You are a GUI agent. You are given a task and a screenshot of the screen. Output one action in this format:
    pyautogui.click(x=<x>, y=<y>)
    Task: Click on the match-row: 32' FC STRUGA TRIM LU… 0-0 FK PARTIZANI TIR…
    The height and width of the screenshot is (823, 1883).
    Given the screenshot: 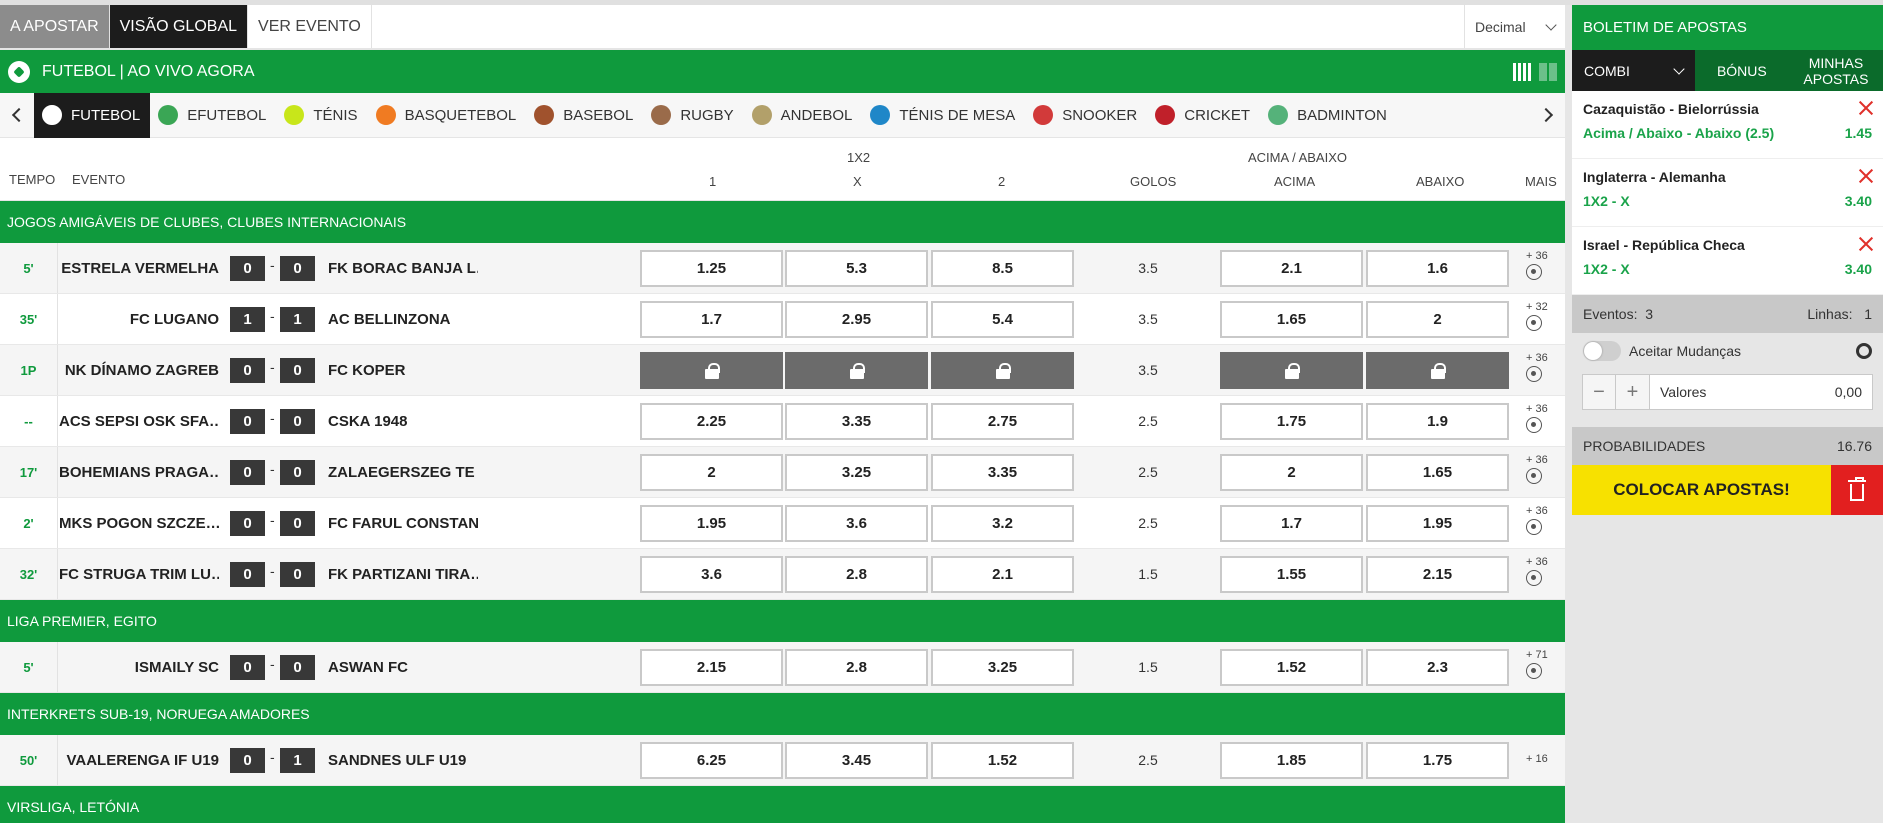 What is the action you would take?
    pyautogui.click(x=782, y=574)
    